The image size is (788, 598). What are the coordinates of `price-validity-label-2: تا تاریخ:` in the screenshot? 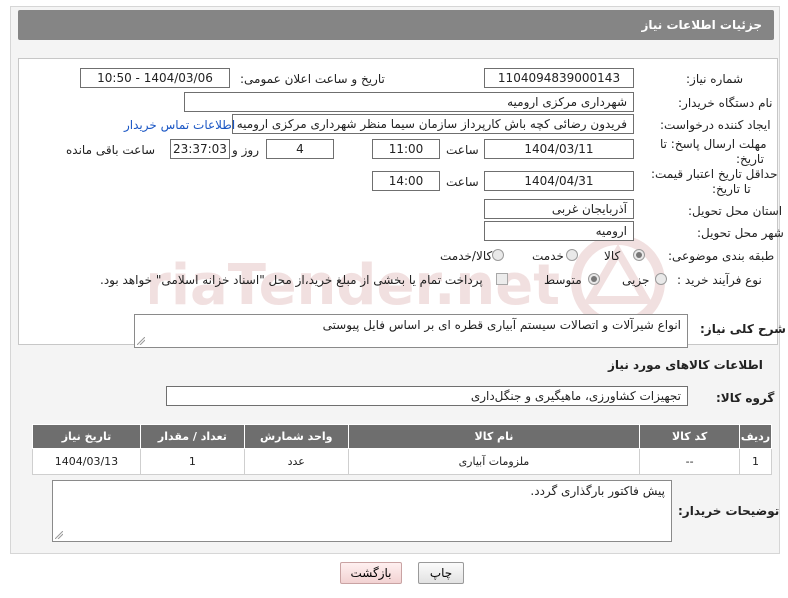 It's located at (731, 189).